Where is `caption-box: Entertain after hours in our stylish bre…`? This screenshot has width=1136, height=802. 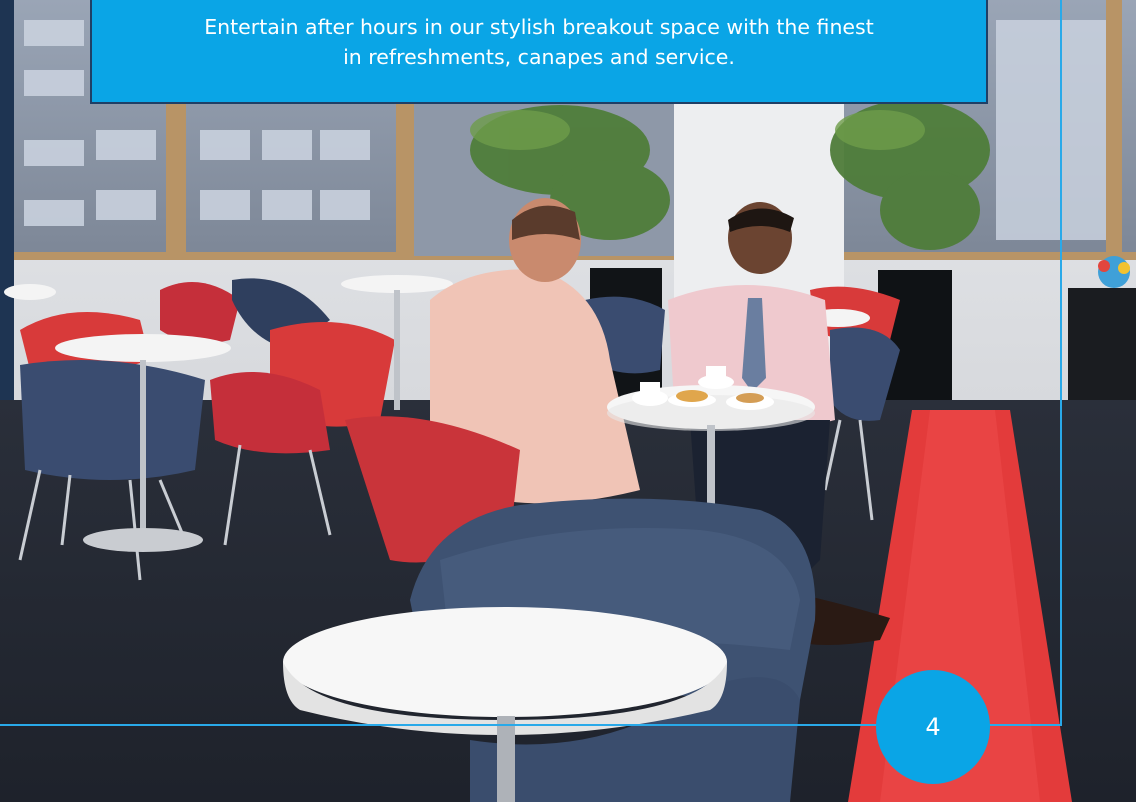
caption-box: Entertain after hours in our stylish bre… is located at coordinates (539, 52).